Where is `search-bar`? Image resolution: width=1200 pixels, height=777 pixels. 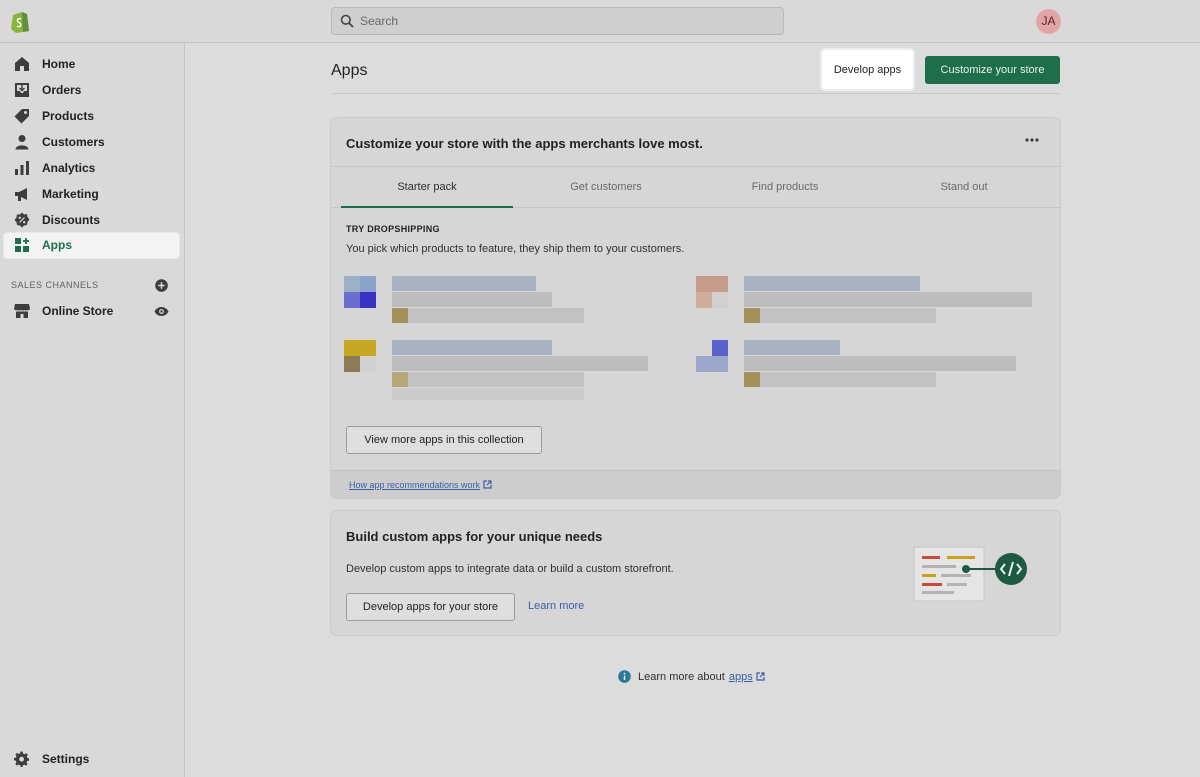 search-bar is located at coordinates (557, 21).